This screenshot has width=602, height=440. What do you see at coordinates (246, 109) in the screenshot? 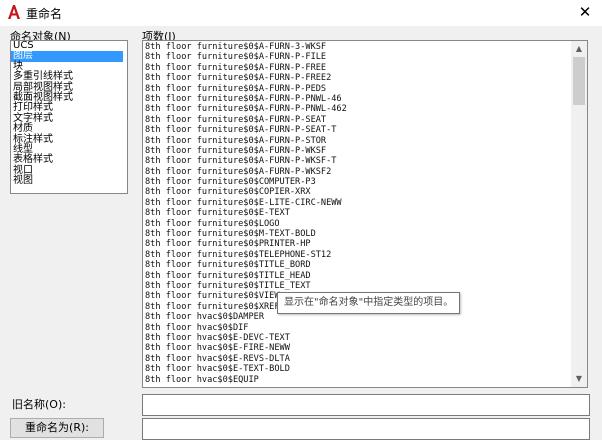
I see `list-item: 8th floor furniture$0$A-FURN-P-PNWL-462` at bounding box center [246, 109].